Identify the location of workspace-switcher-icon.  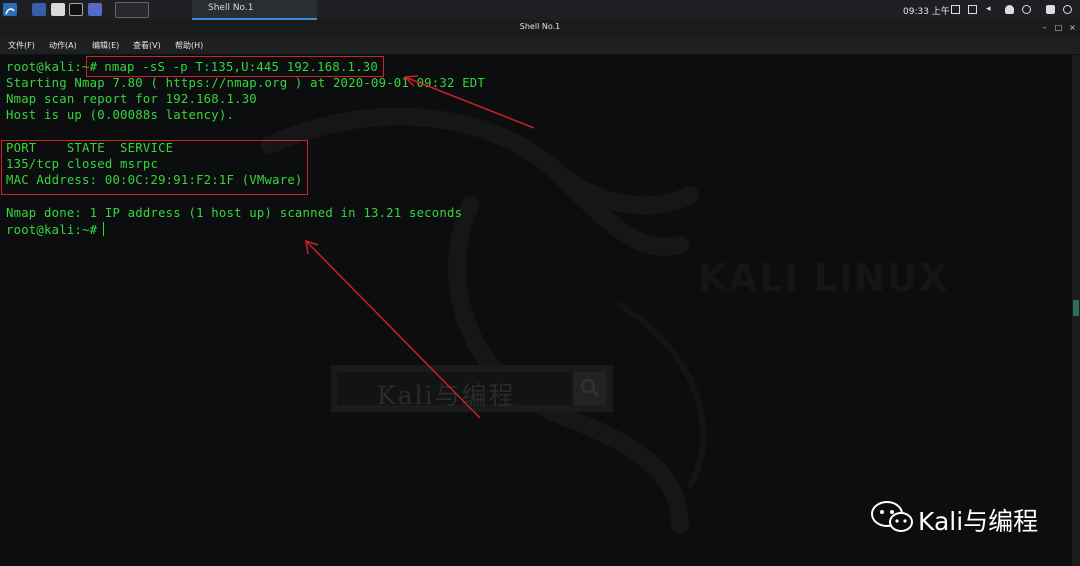
(132, 10).